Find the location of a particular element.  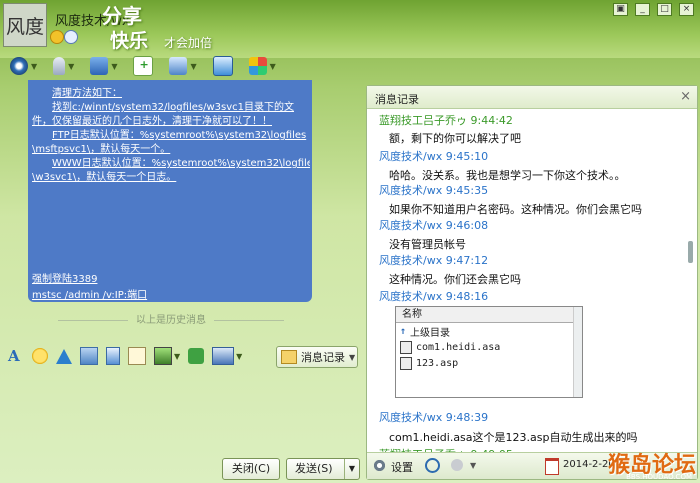

add-icon: + is located at coordinates (143, 66).